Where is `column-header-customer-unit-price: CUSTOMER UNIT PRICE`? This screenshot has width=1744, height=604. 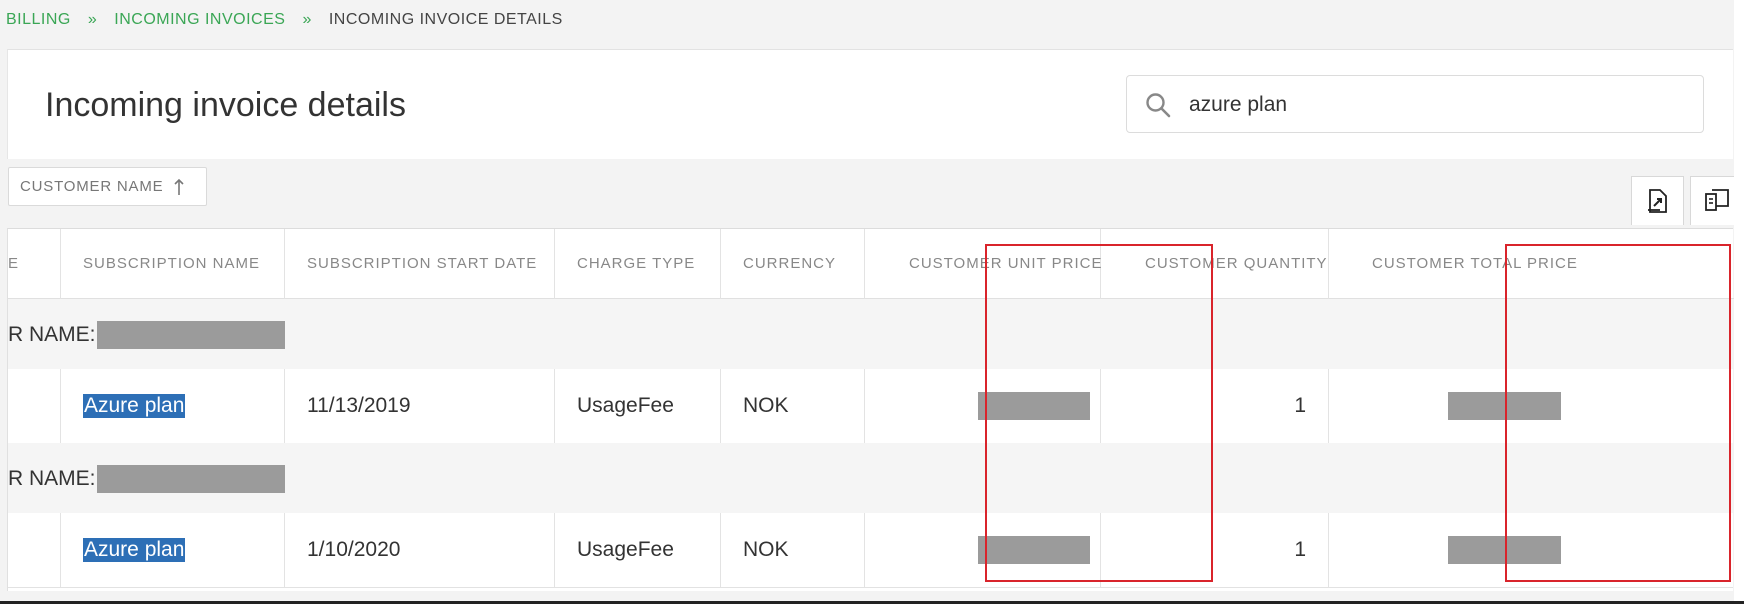
column-header-customer-unit-price: CUSTOMER UNIT PRICE is located at coordinates (983, 264).